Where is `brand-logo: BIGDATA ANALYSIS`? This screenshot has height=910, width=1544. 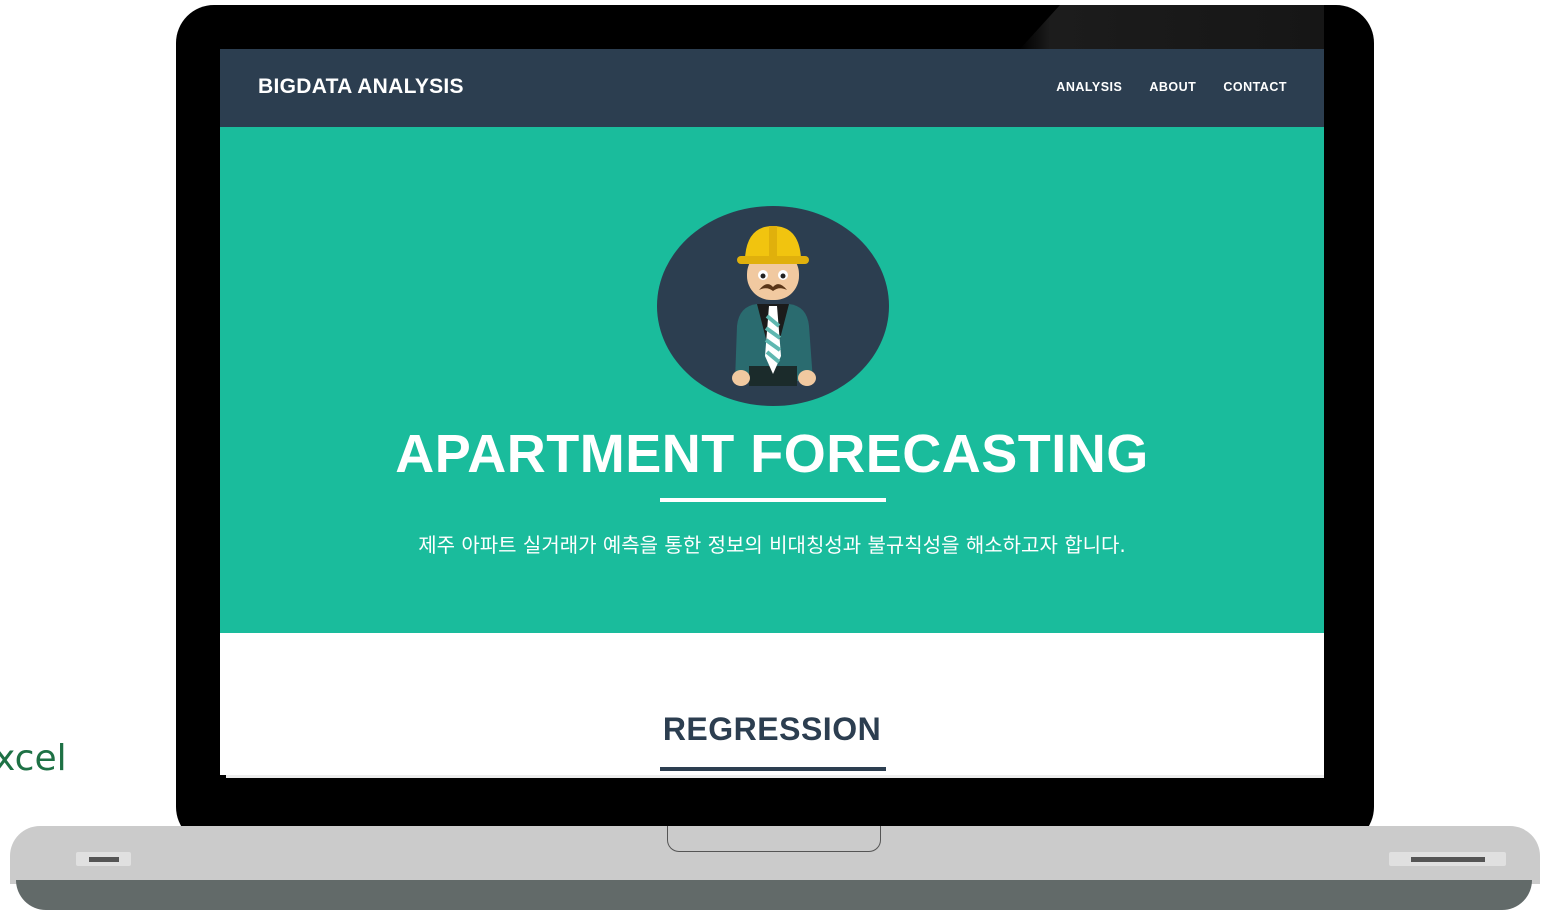 brand-logo: BIGDATA ANALYSIS is located at coordinates (361, 87).